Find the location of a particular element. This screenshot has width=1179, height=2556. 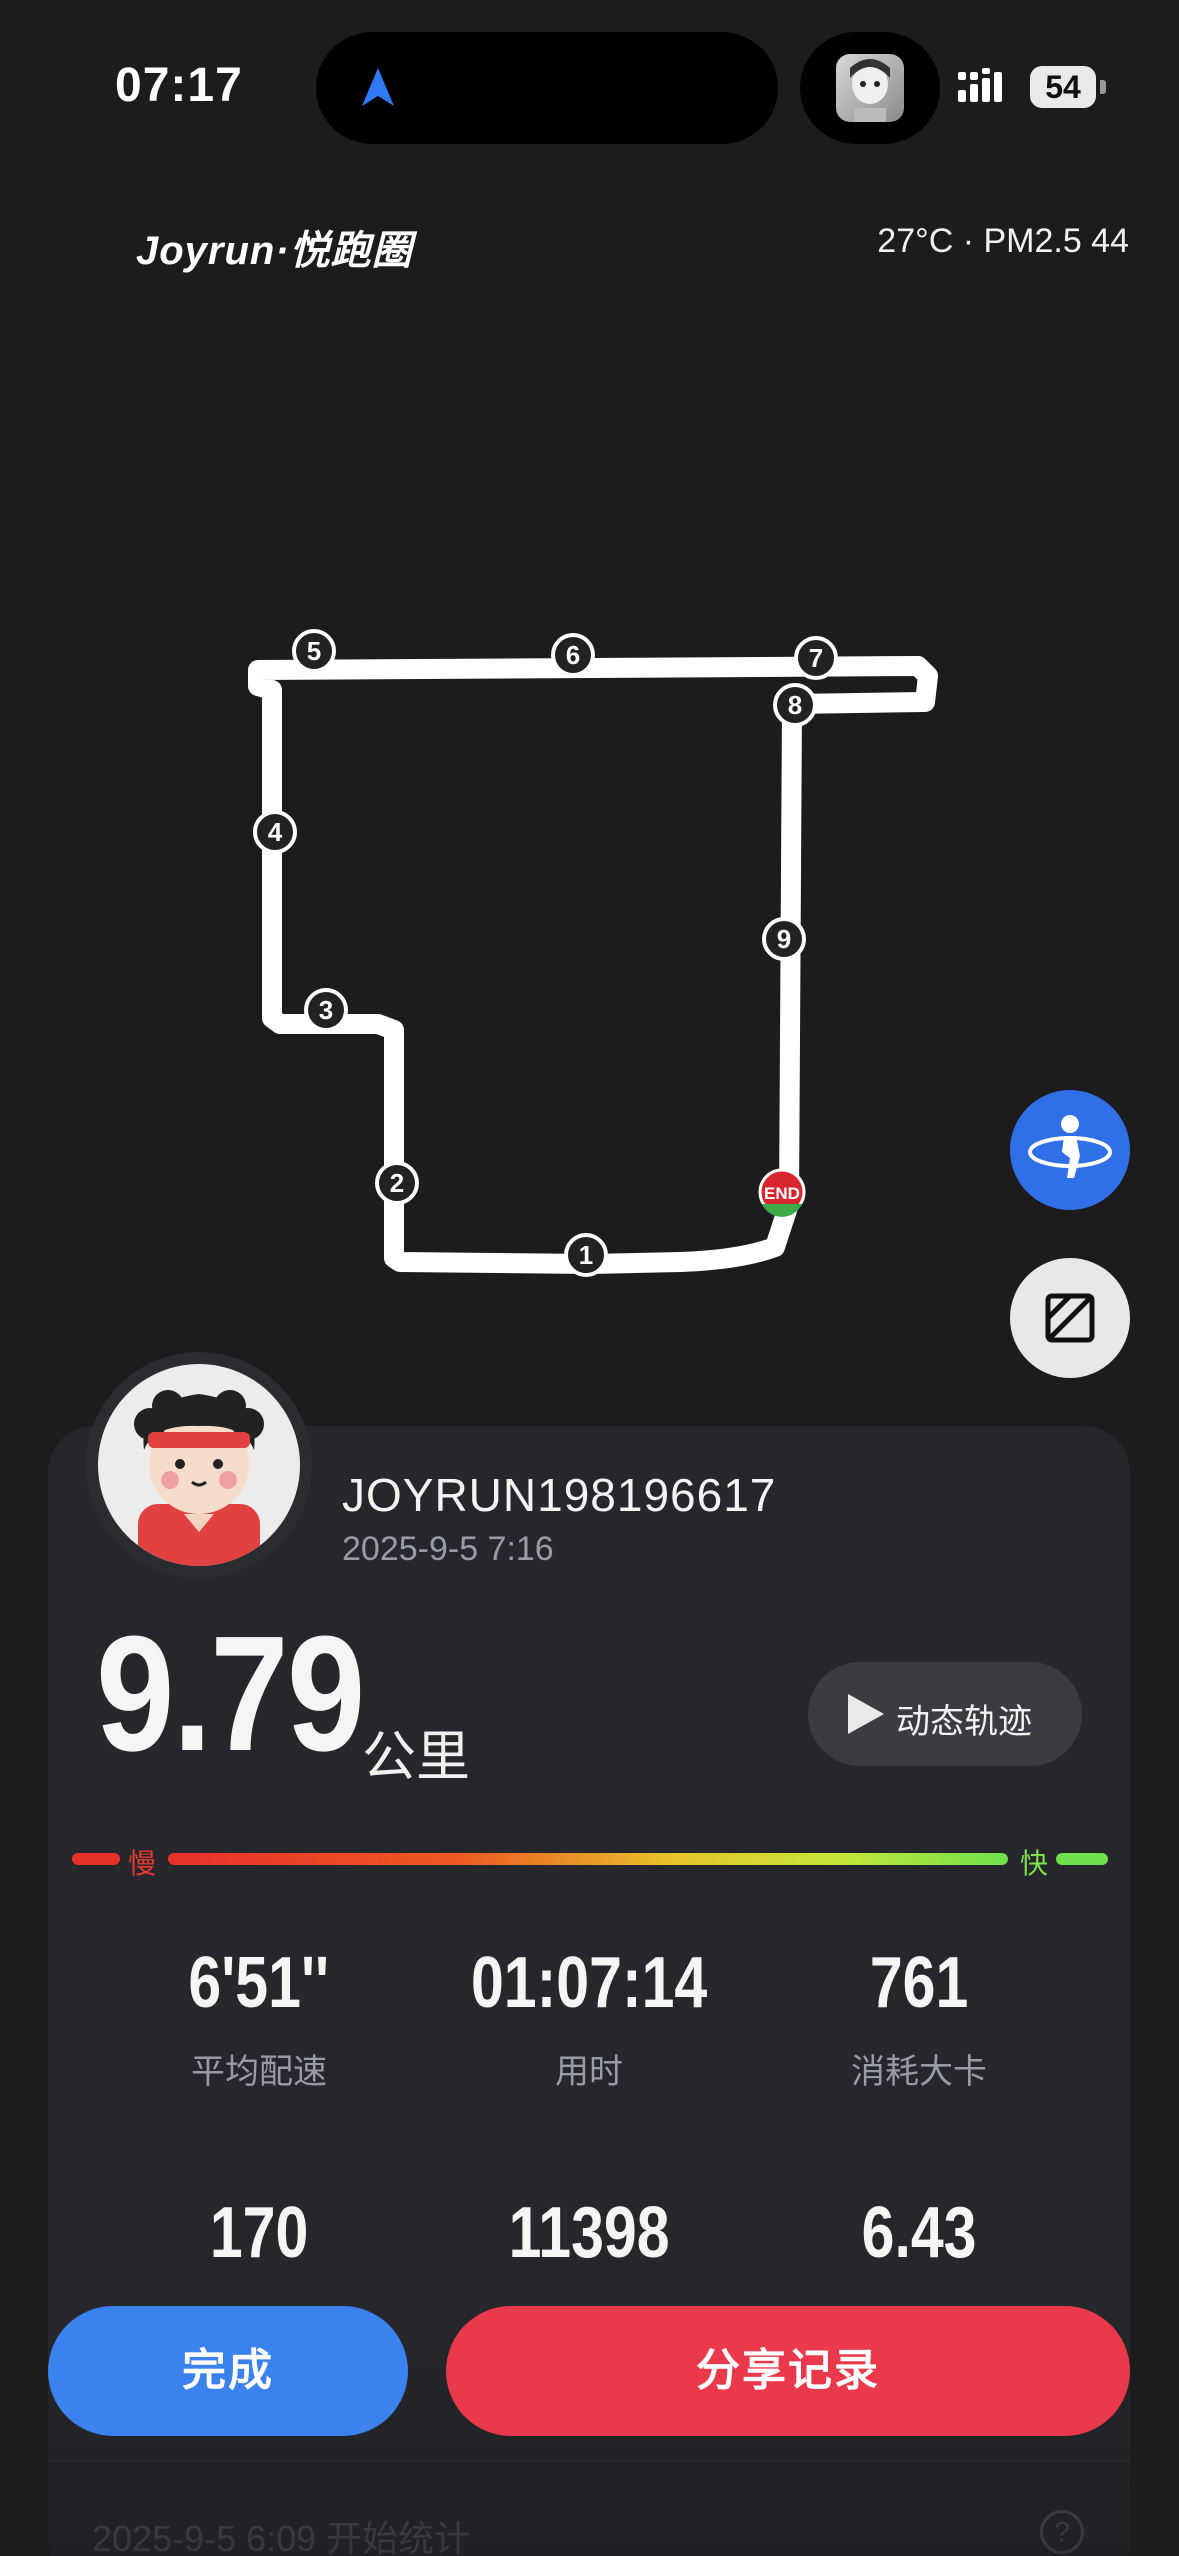

svg-text: 8 is located at coordinates (795, 705).